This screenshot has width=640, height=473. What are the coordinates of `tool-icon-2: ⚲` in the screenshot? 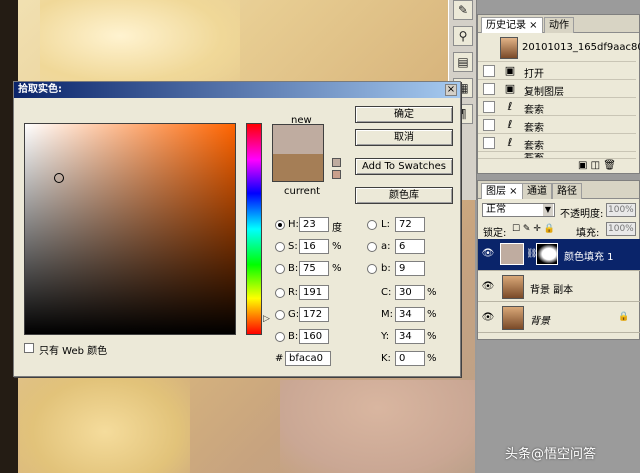 It's located at (463, 36).